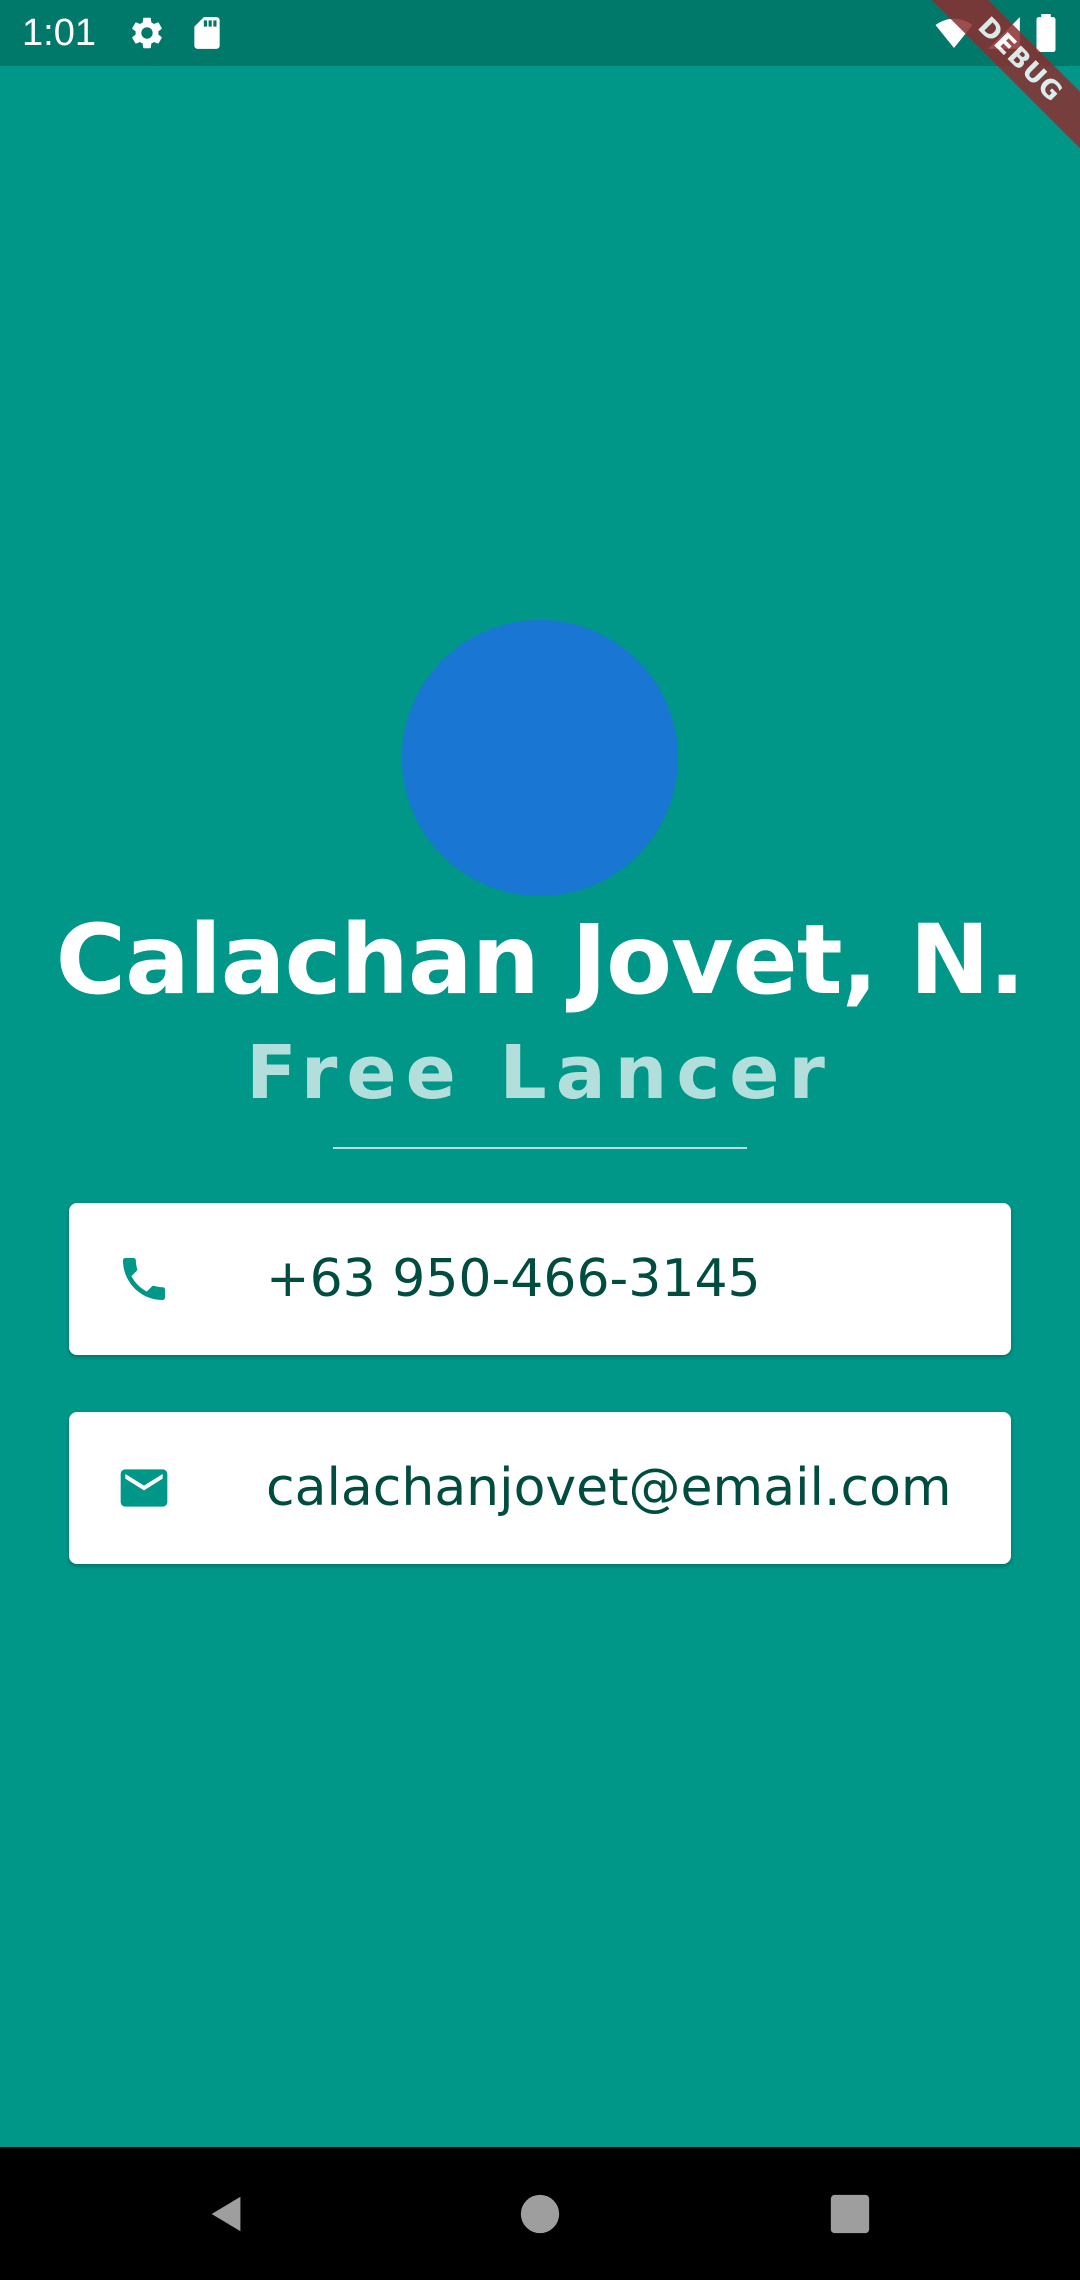 This screenshot has width=1080, height=2280. I want to click on sd-card-icon, so click(207, 33).